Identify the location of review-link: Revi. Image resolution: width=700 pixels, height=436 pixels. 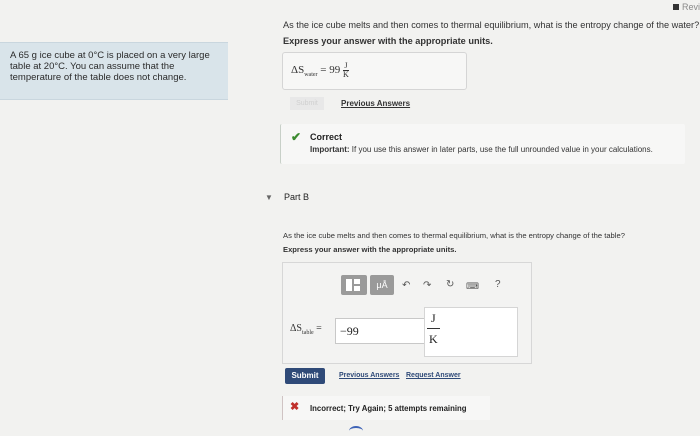
(686, 7).